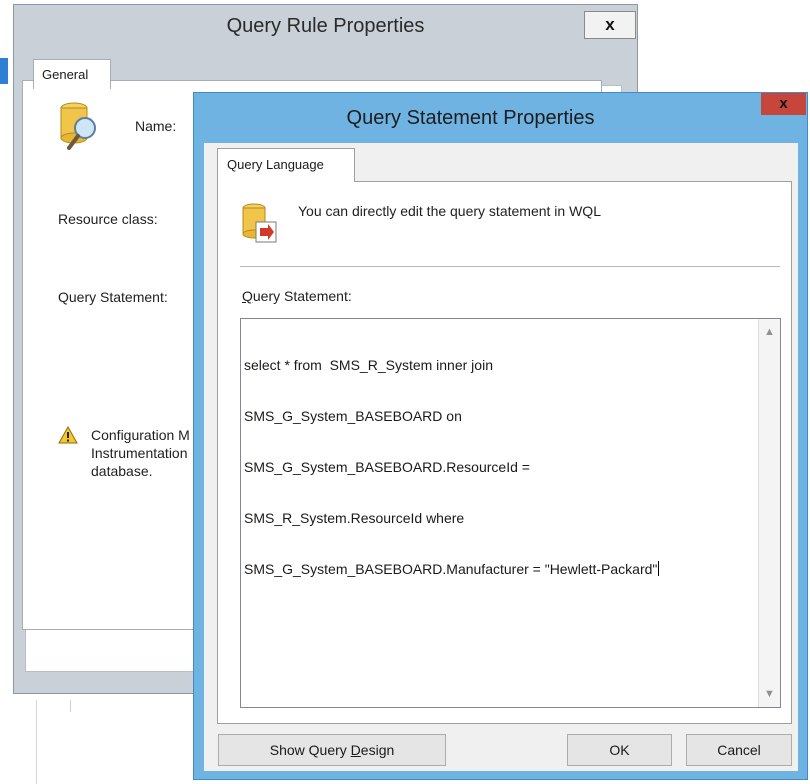  Describe the element at coordinates (739, 750) in the screenshot. I see `cancel-button: Cancel` at that location.